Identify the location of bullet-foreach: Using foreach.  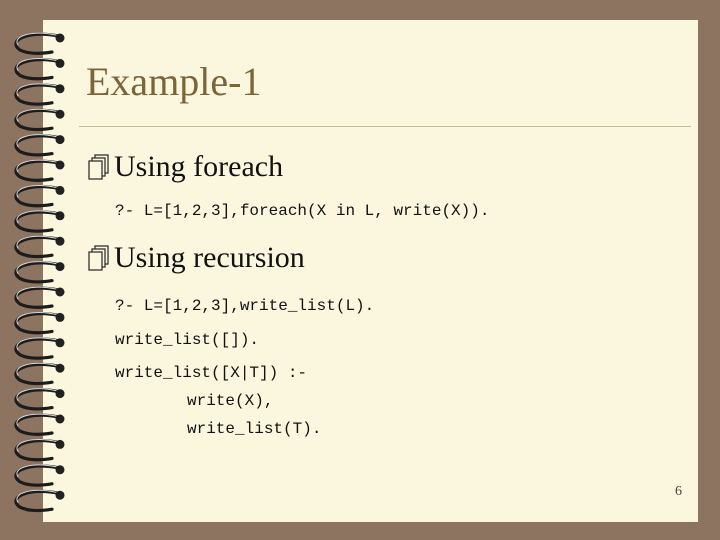
(184, 167).